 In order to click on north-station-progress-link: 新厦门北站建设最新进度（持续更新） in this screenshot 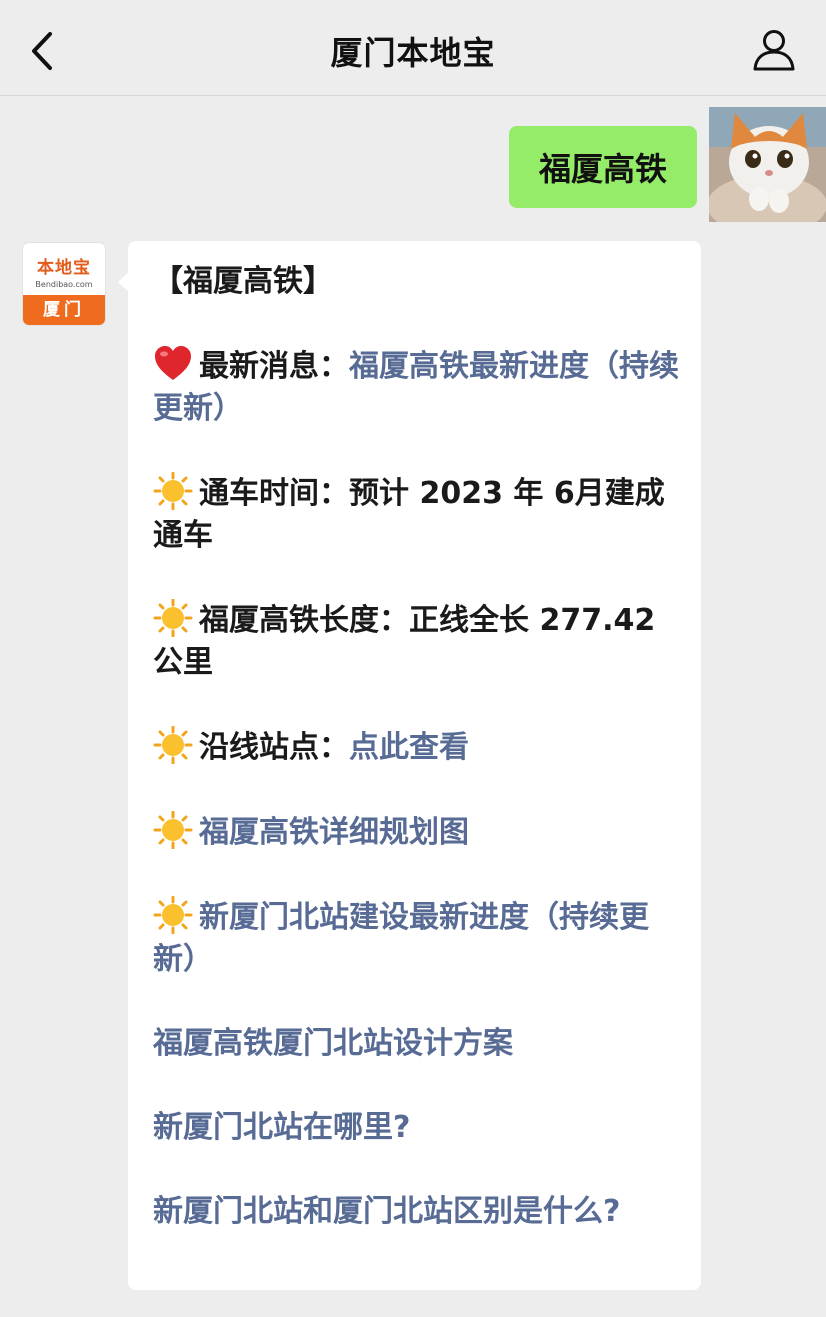, I will do `click(401, 938)`.